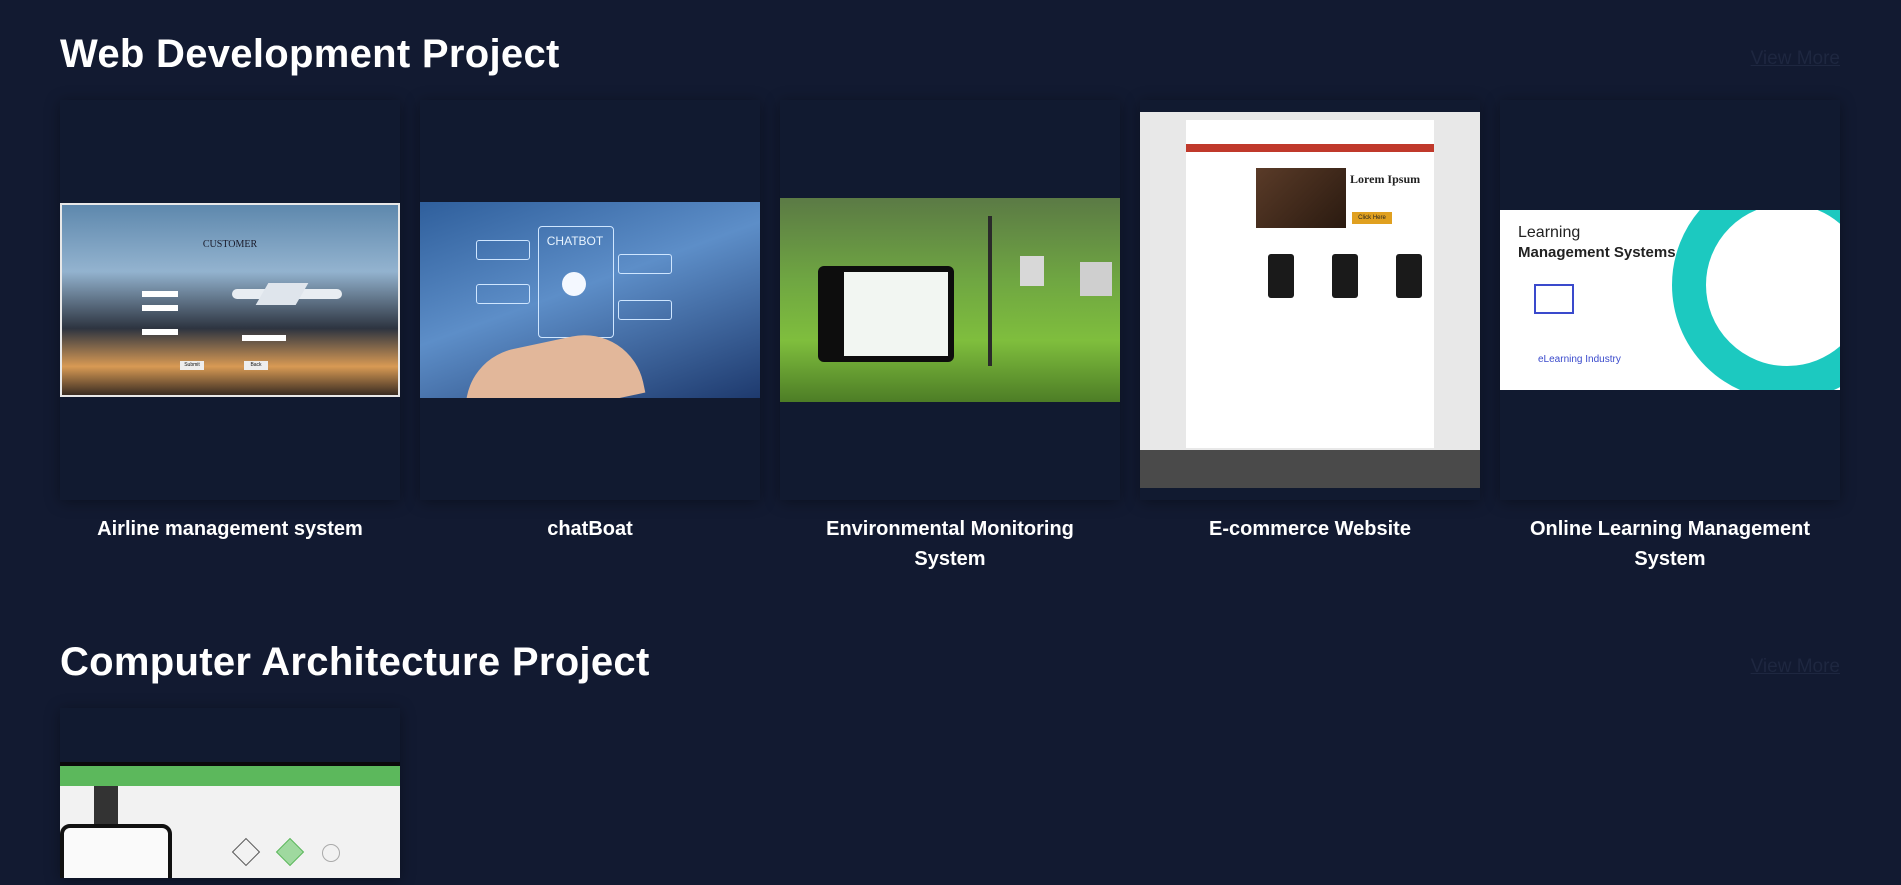  Describe the element at coordinates (310, 54) in the screenshot. I see `section-title: Web Development Project` at that location.